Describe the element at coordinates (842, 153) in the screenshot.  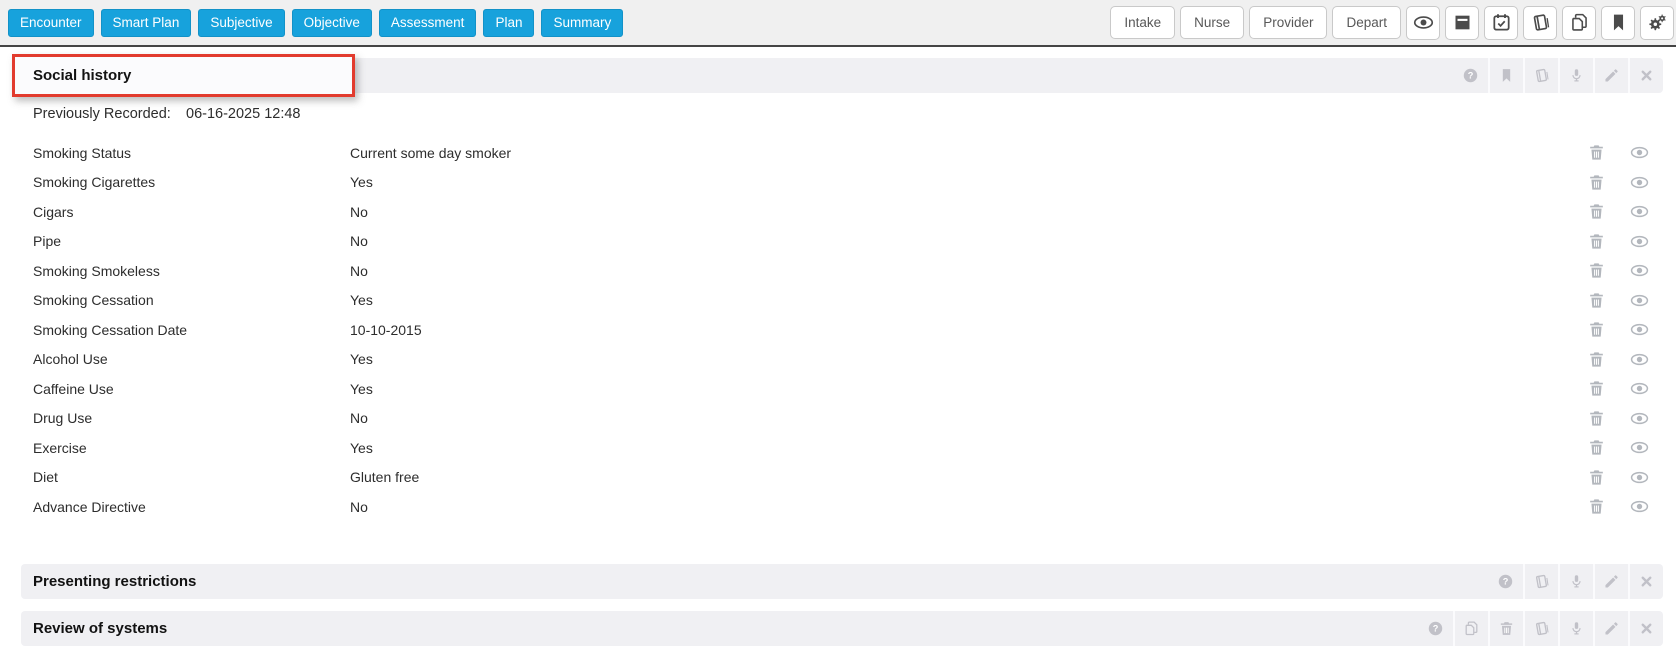
I see `table-row: Smoking Status Current some day smoker` at that location.